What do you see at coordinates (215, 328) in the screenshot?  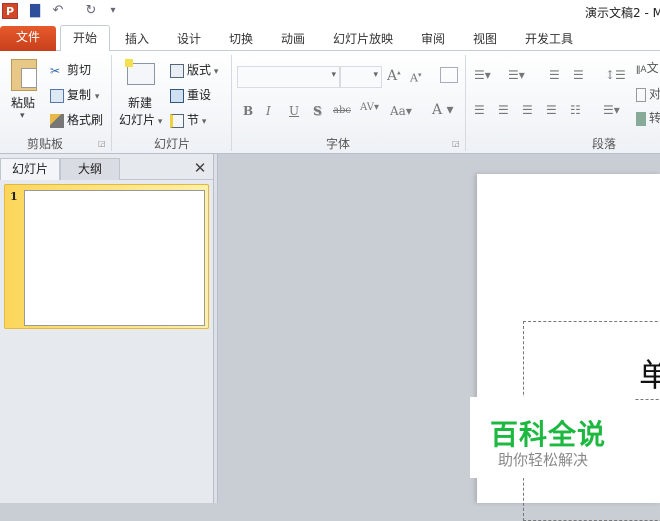 I see `panel-splitter` at bounding box center [215, 328].